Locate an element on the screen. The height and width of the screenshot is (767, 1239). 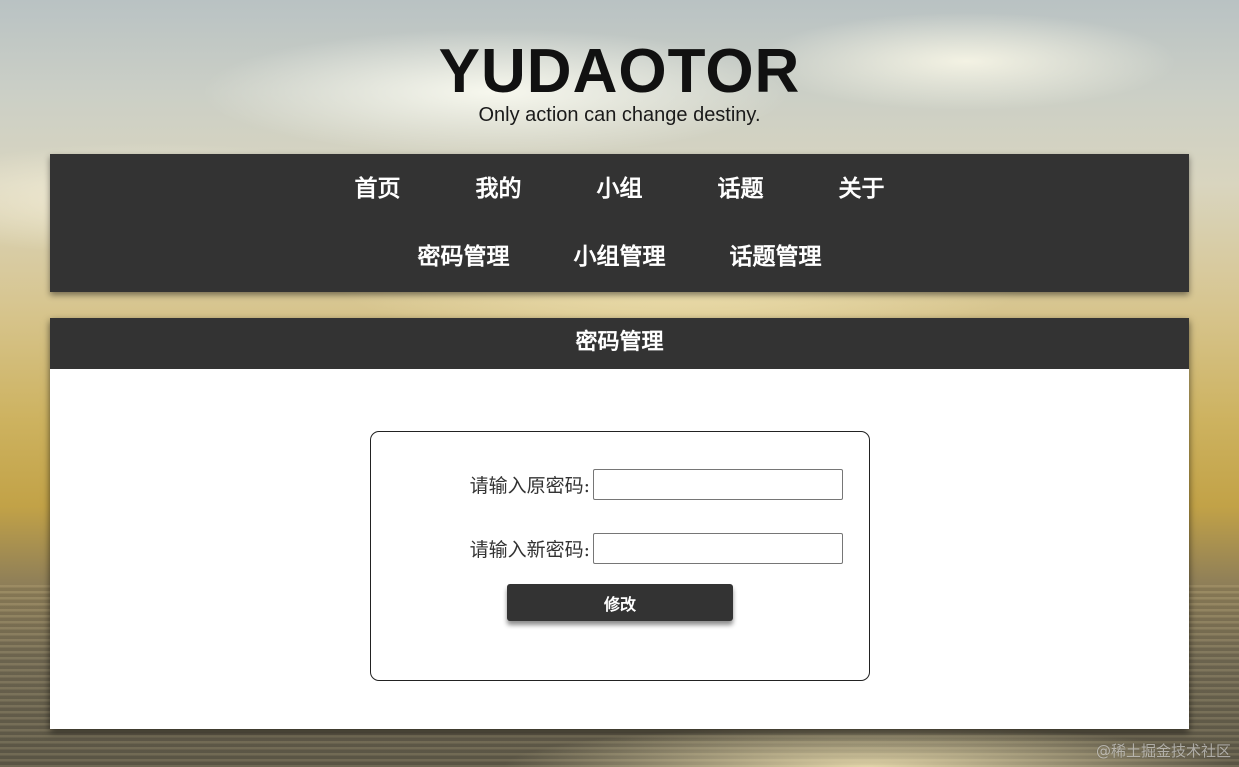
nav-row-primary: 首页 我的 小组 话题 关于 is located at coordinates (619, 186).